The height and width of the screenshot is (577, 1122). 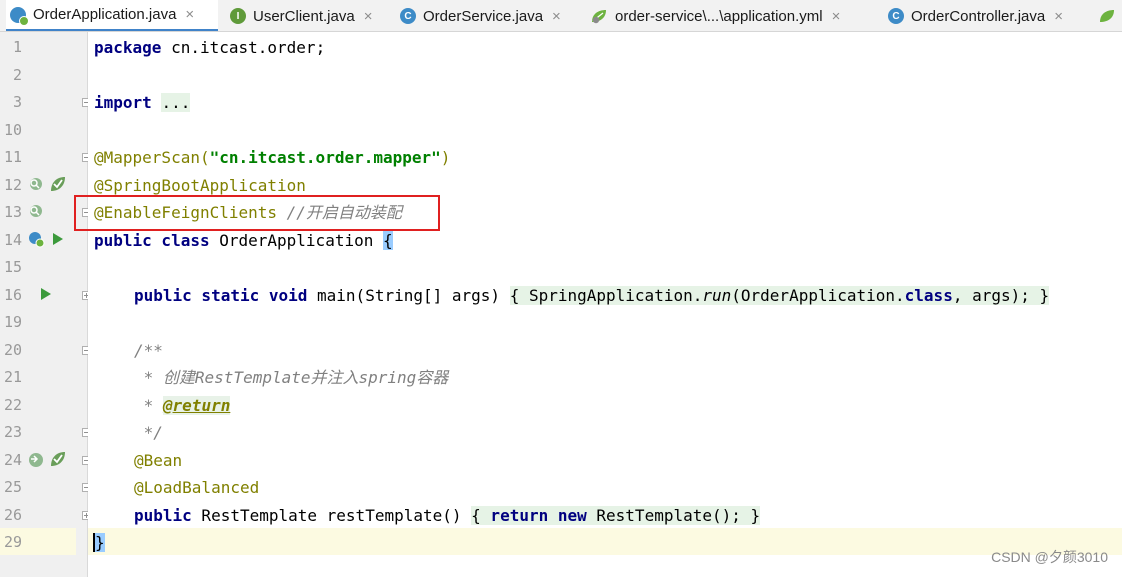 I want to click on tab-label: OrderService.java, so click(x=483, y=16).